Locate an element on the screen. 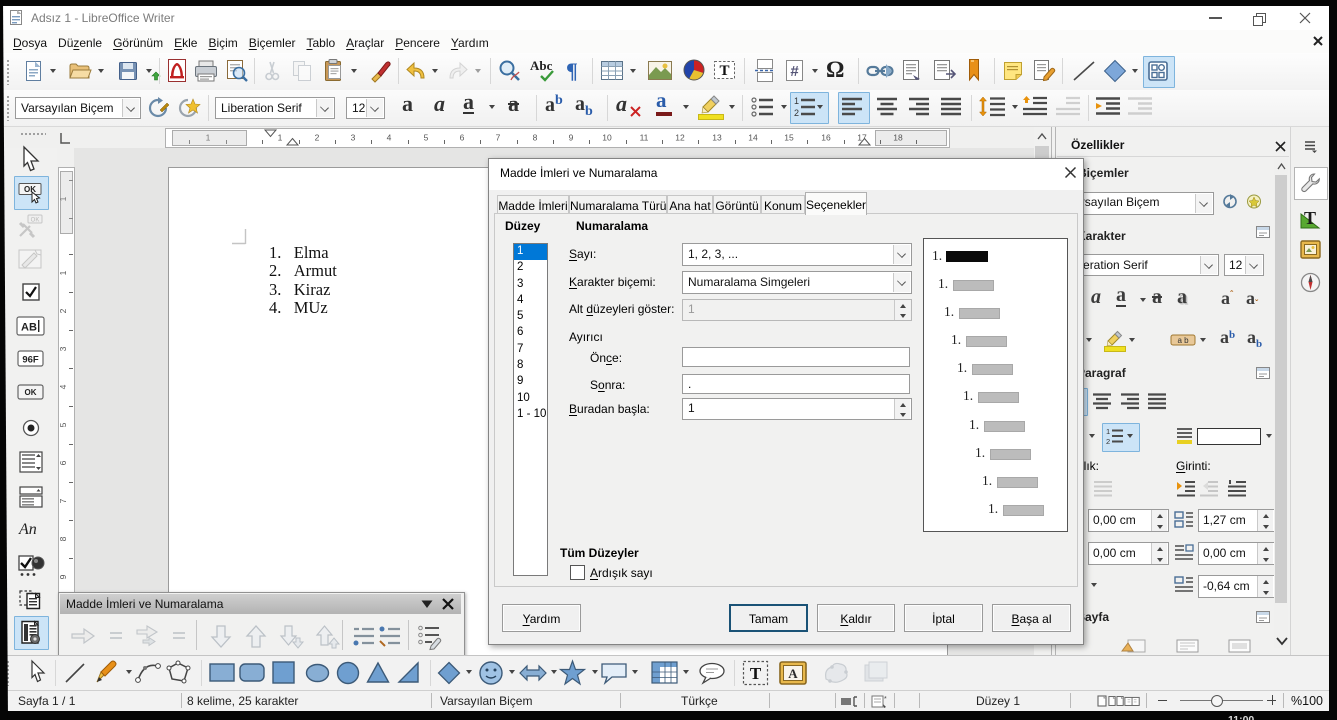 The image size is (1337, 720). svg-text: 11 is located at coordinates (644, 138).